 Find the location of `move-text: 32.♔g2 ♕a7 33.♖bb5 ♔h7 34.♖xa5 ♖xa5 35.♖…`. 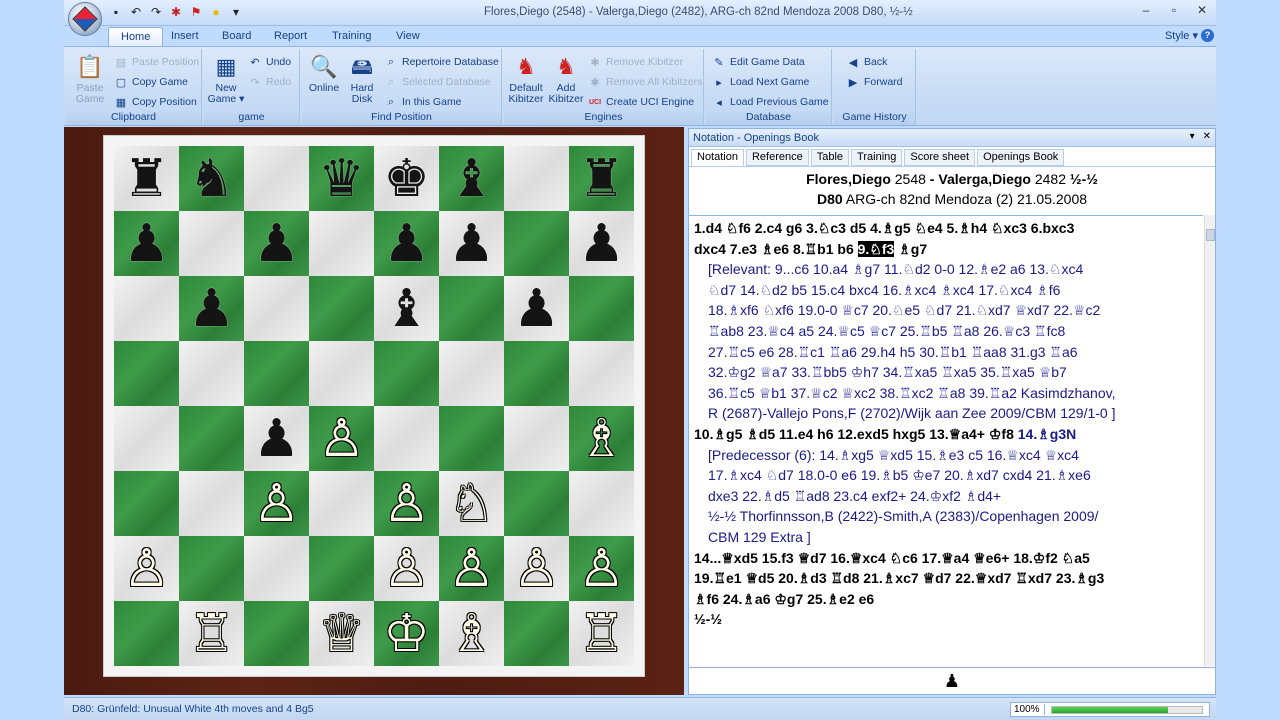

move-text: 32.♔g2 ♕a7 33.♖bb5 ♔h7 34.♖xa5 ♖xa5 35.♖… is located at coordinates (887, 372).